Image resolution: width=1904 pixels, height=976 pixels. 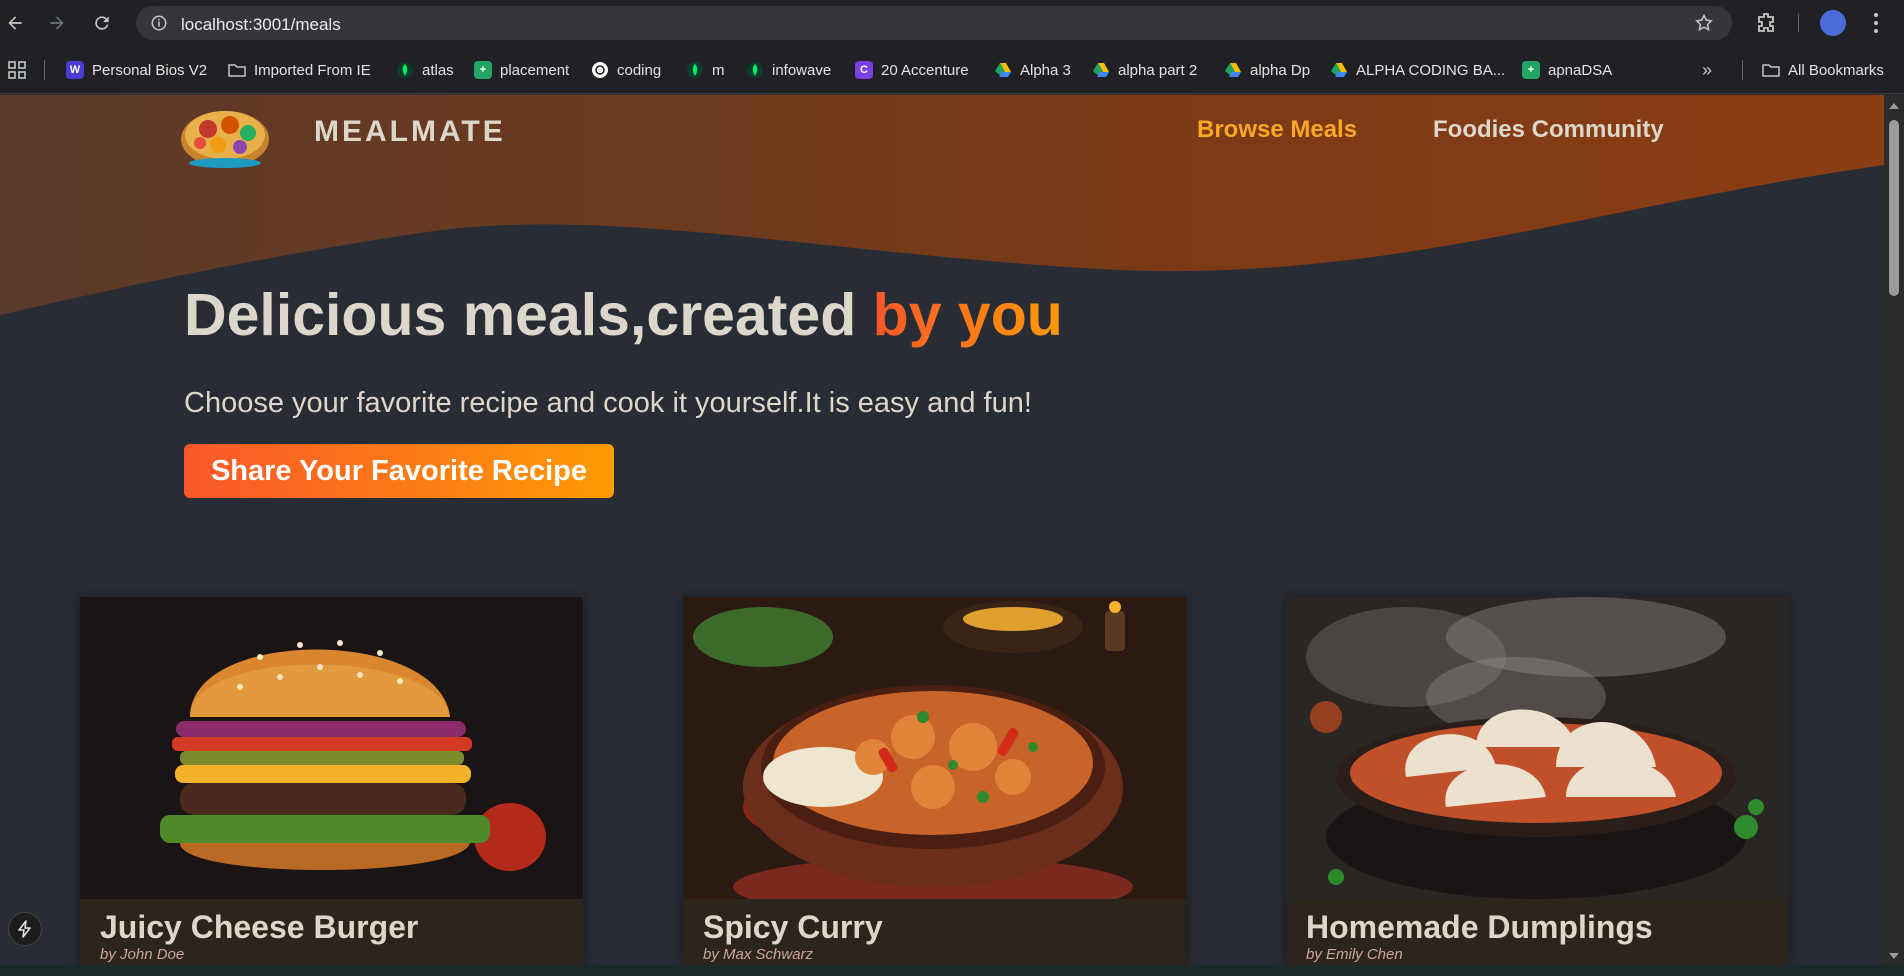 I want to click on bookmark-item: coding, so click(x=626, y=70).